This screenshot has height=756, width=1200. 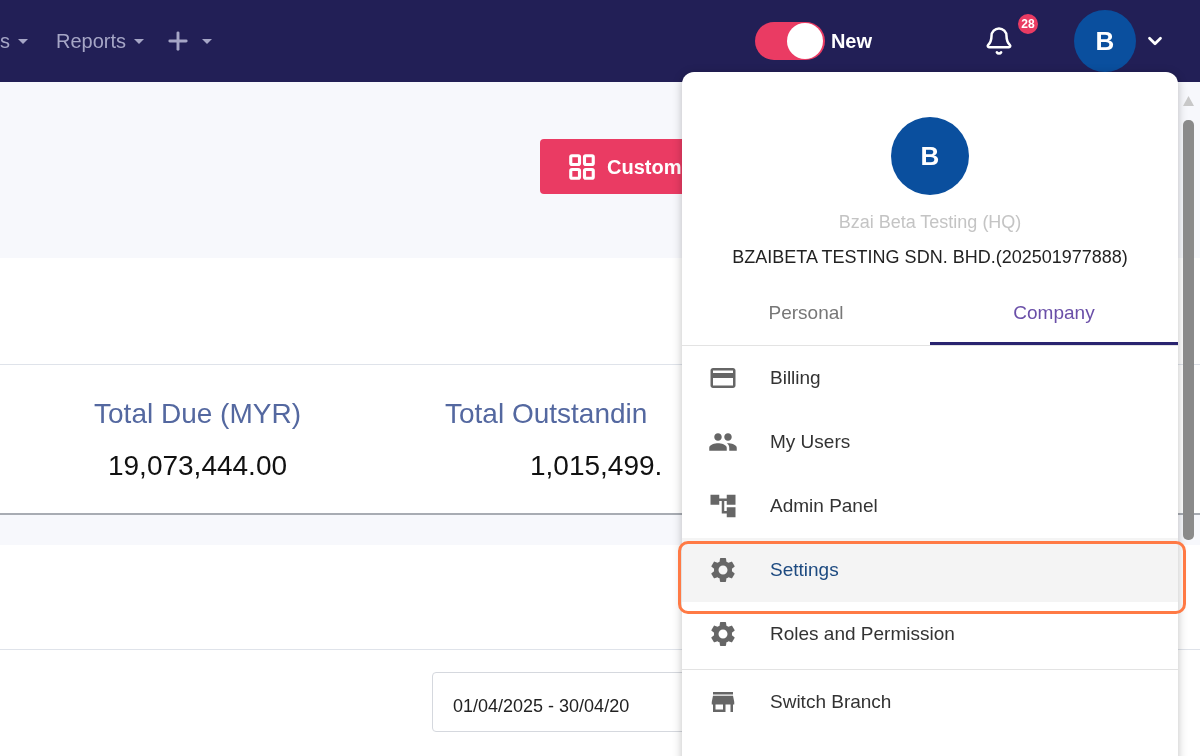 I want to click on menu-item: Billing, so click(x=930, y=378).